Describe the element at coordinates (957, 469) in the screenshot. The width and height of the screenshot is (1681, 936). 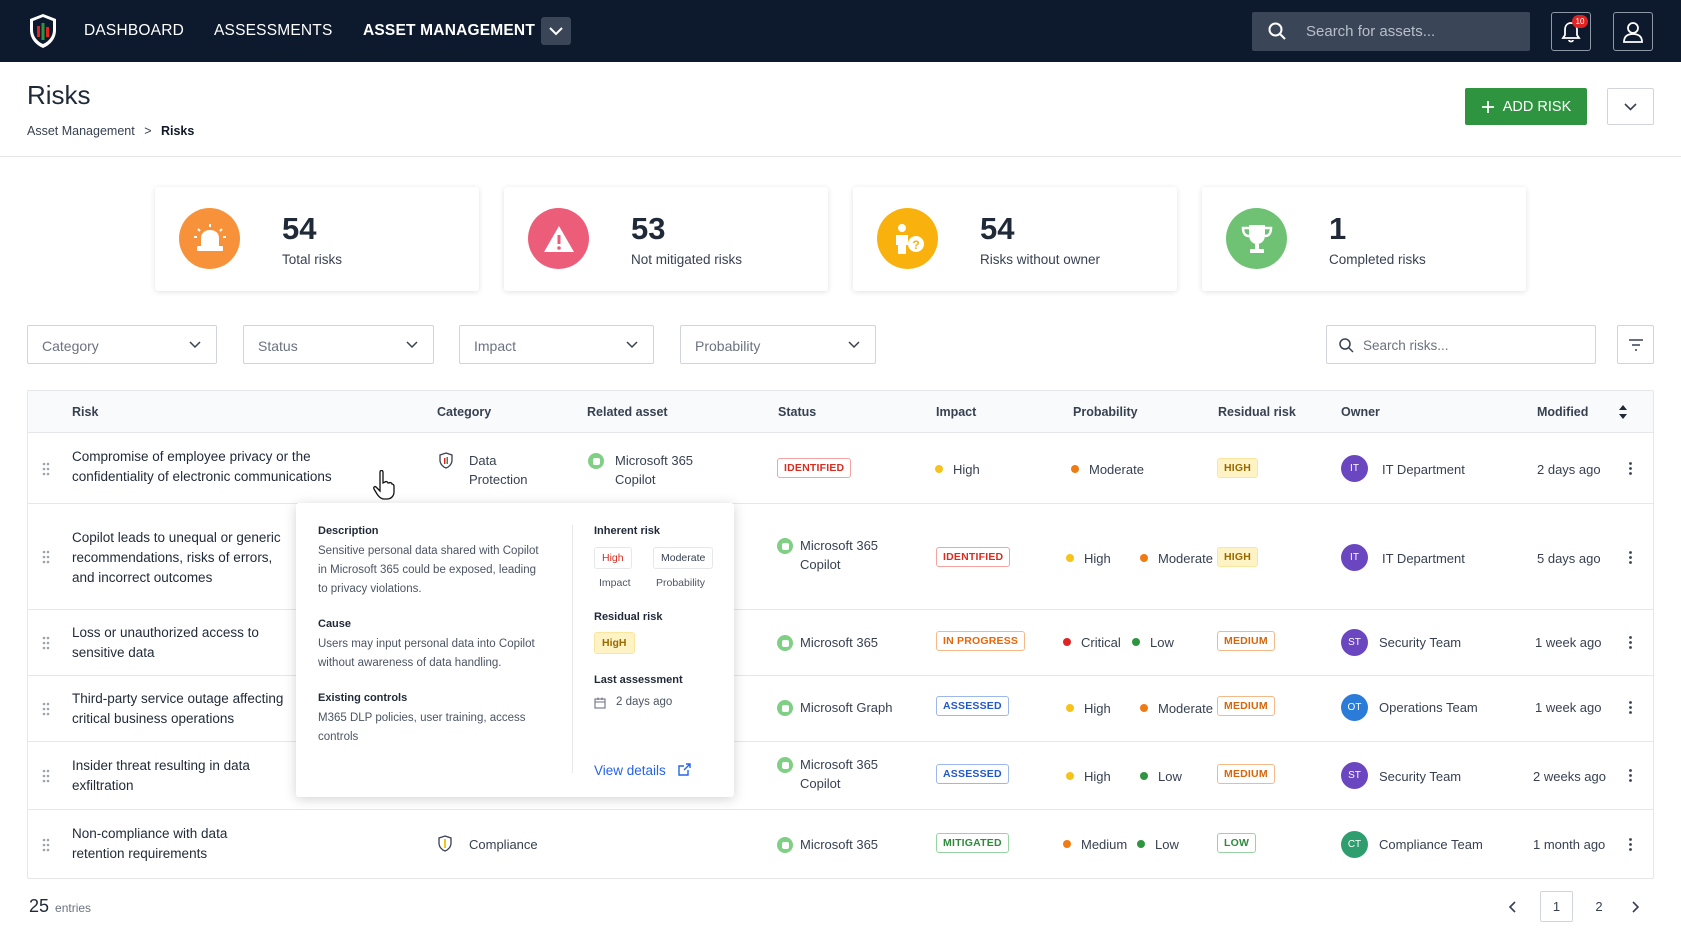
I see `impact-value: High` at that location.